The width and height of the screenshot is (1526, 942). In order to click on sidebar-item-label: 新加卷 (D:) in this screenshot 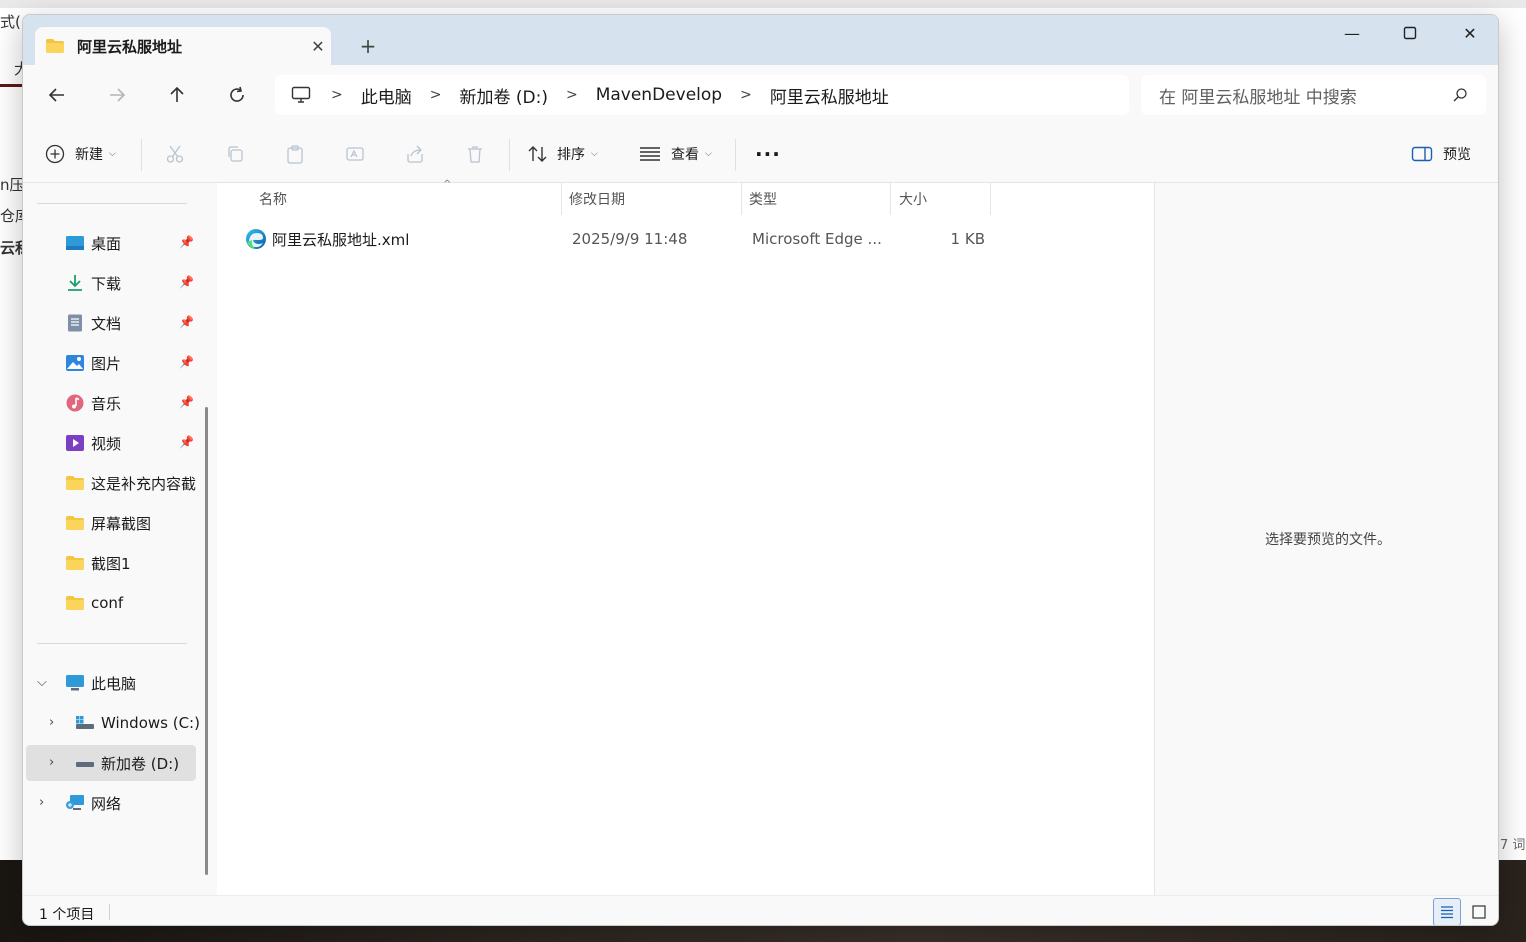, I will do `click(140, 763)`.